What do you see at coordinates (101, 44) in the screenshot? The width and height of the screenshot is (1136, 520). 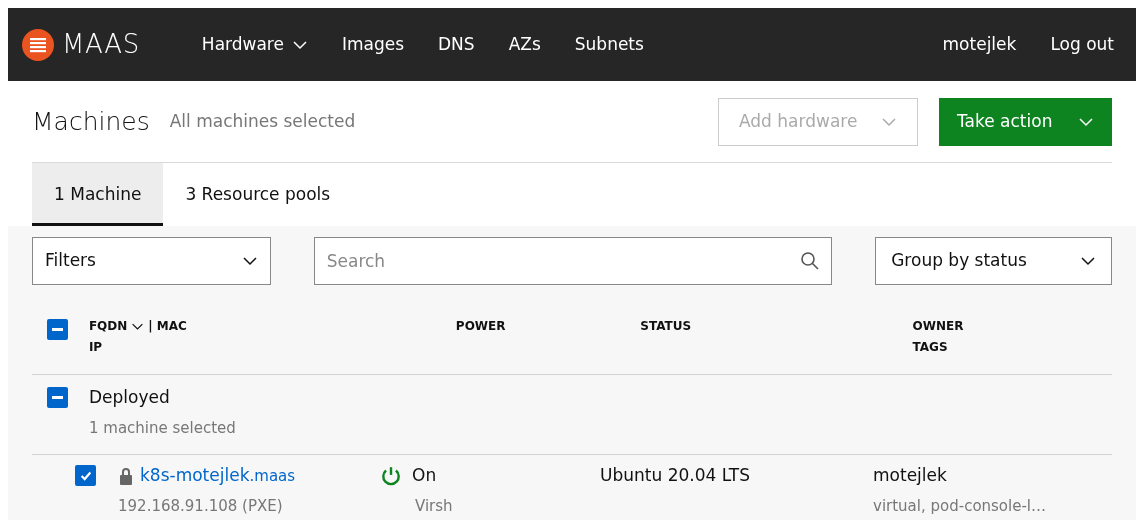 I see `logo-text: MAAS` at bounding box center [101, 44].